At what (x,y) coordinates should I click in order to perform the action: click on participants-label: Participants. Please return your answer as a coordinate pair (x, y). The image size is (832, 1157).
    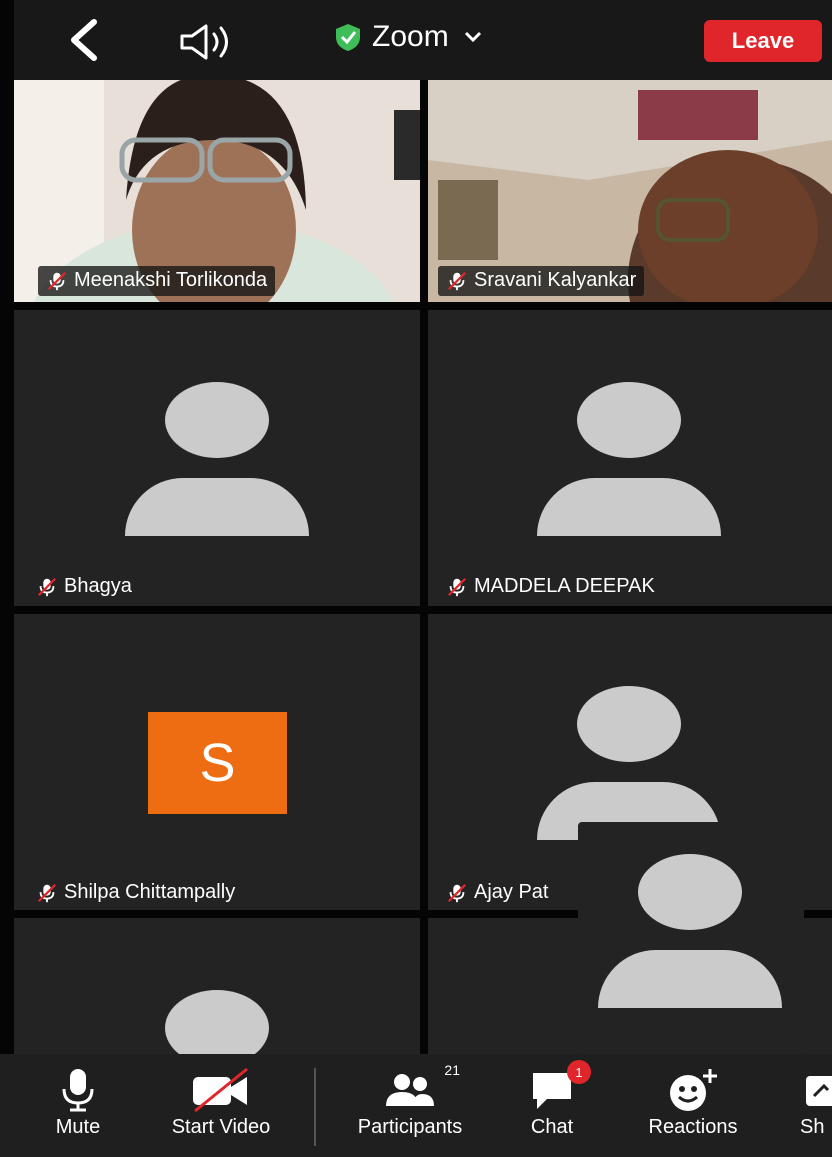
    Looking at the image, I should click on (410, 1127).